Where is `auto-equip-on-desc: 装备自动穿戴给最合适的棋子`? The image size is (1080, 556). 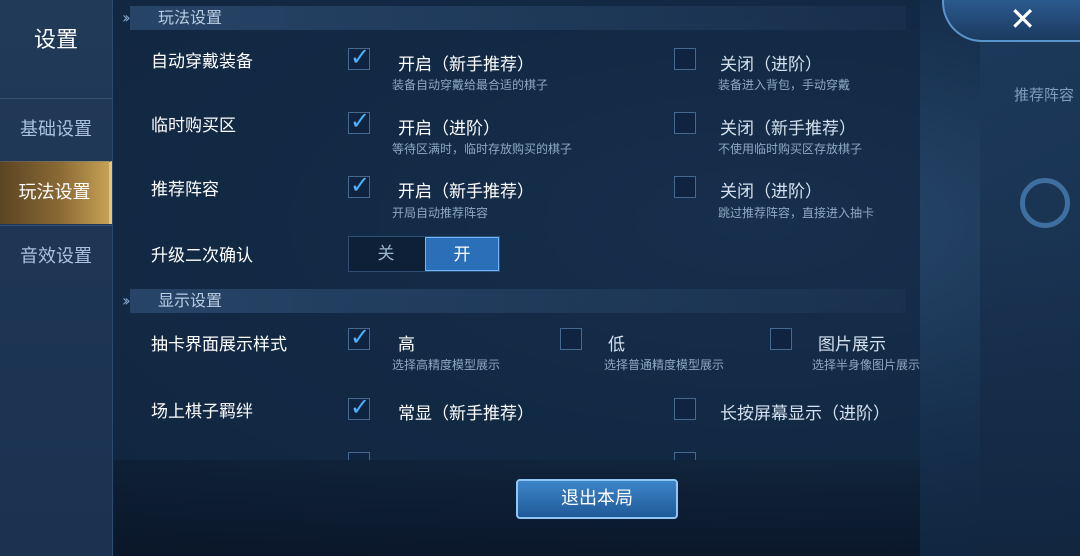
auto-equip-on-desc: 装备自动穿戴给最合适的棋子 is located at coordinates (470, 85).